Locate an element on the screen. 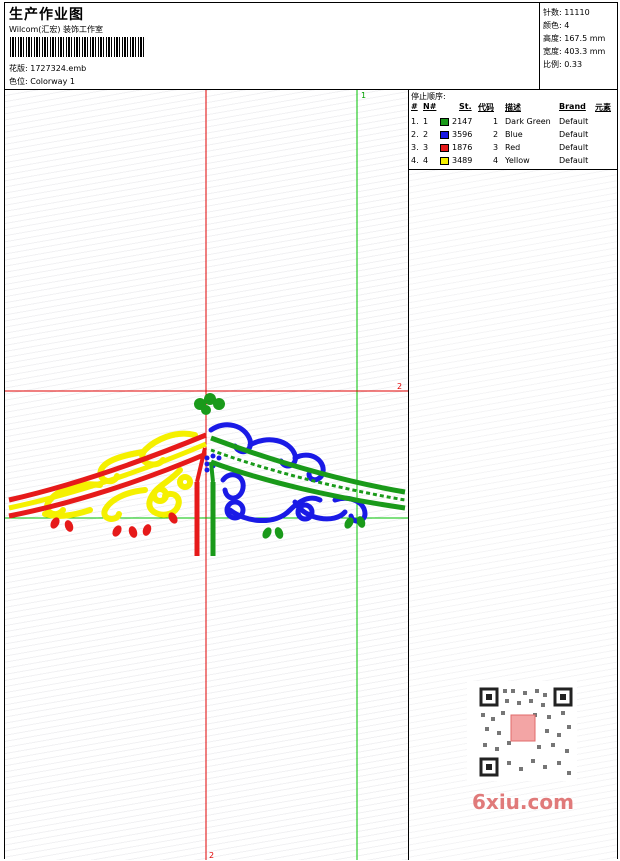  row-n: 4 is located at coordinates (426, 160).